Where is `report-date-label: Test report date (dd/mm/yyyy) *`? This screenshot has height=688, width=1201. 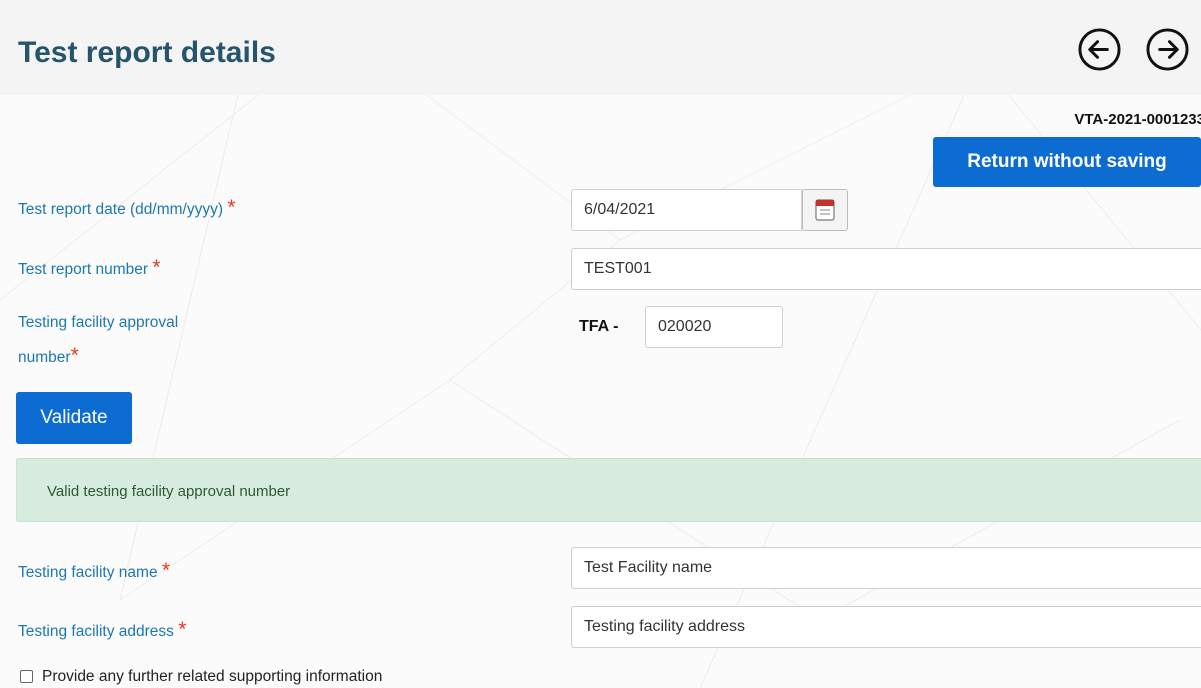
report-date-label: Test report date (dd/mm/yyyy) * is located at coordinates (127, 208).